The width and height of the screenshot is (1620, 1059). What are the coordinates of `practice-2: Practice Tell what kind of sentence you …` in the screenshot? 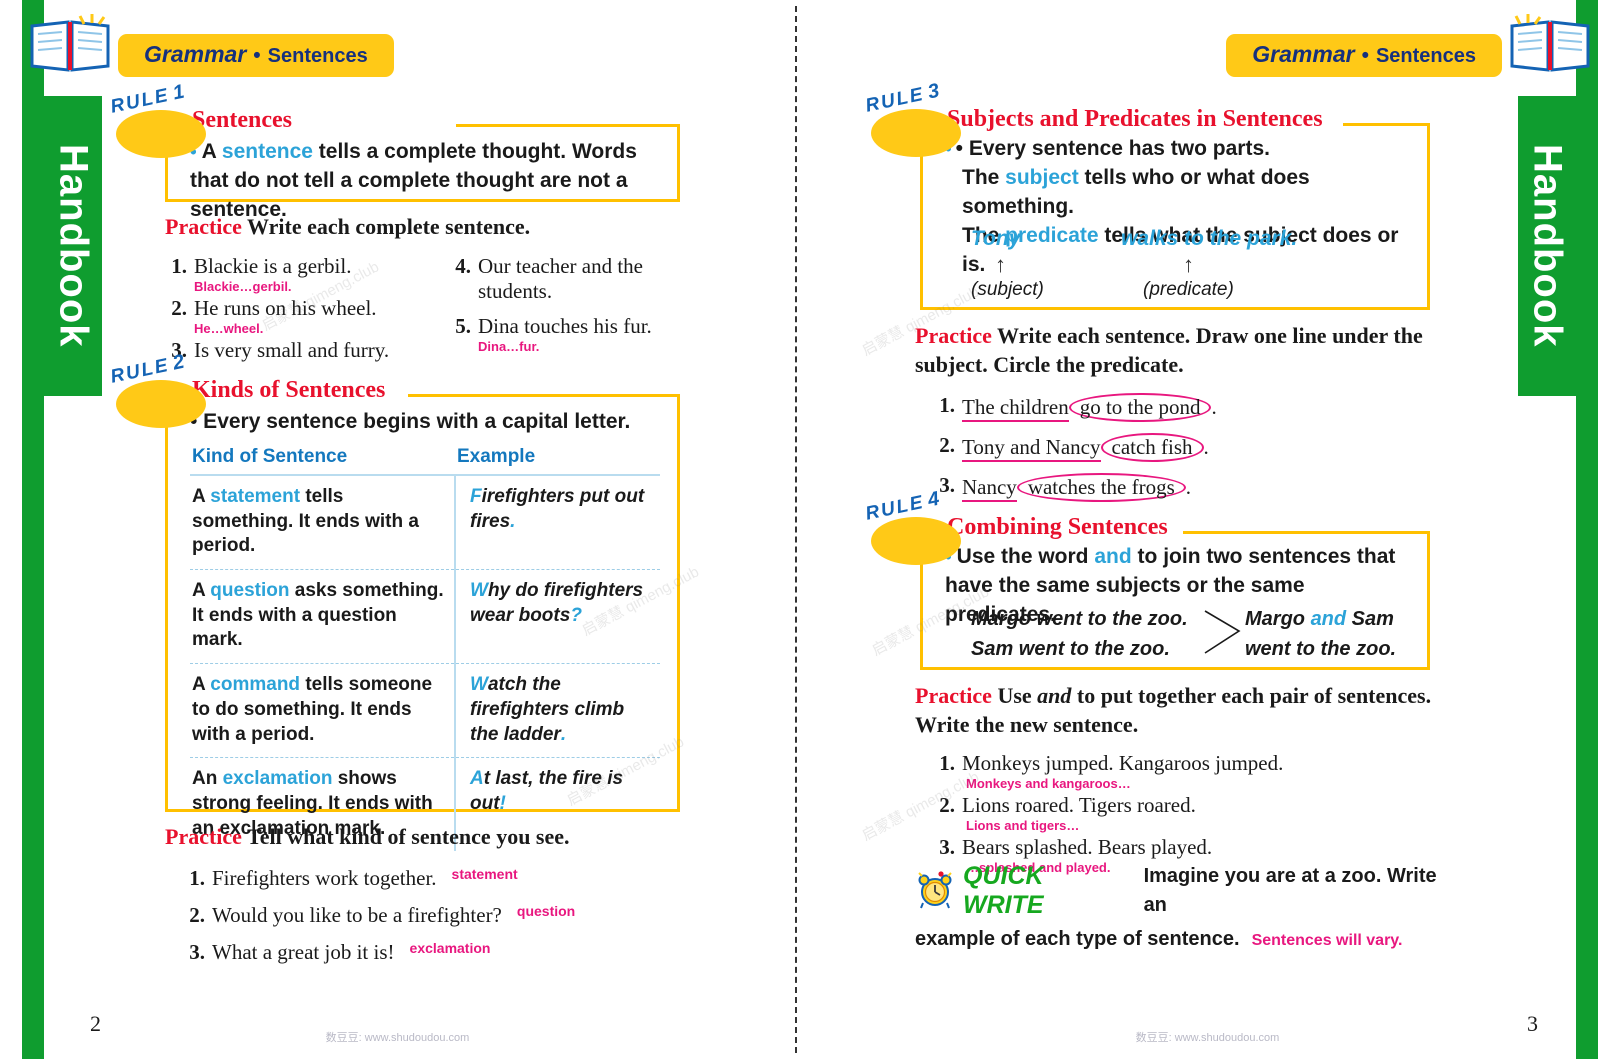 It's located at (425, 895).